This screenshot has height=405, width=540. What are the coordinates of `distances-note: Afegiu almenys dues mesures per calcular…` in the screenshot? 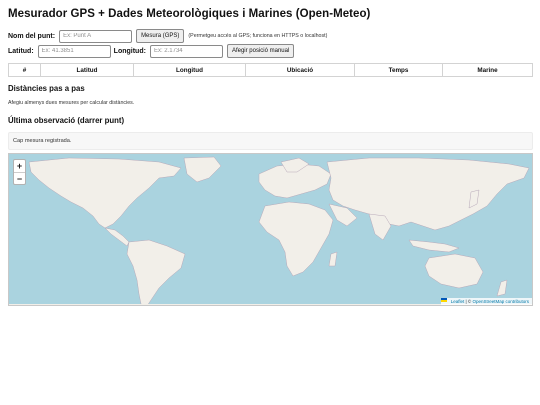 It's located at (71, 103).